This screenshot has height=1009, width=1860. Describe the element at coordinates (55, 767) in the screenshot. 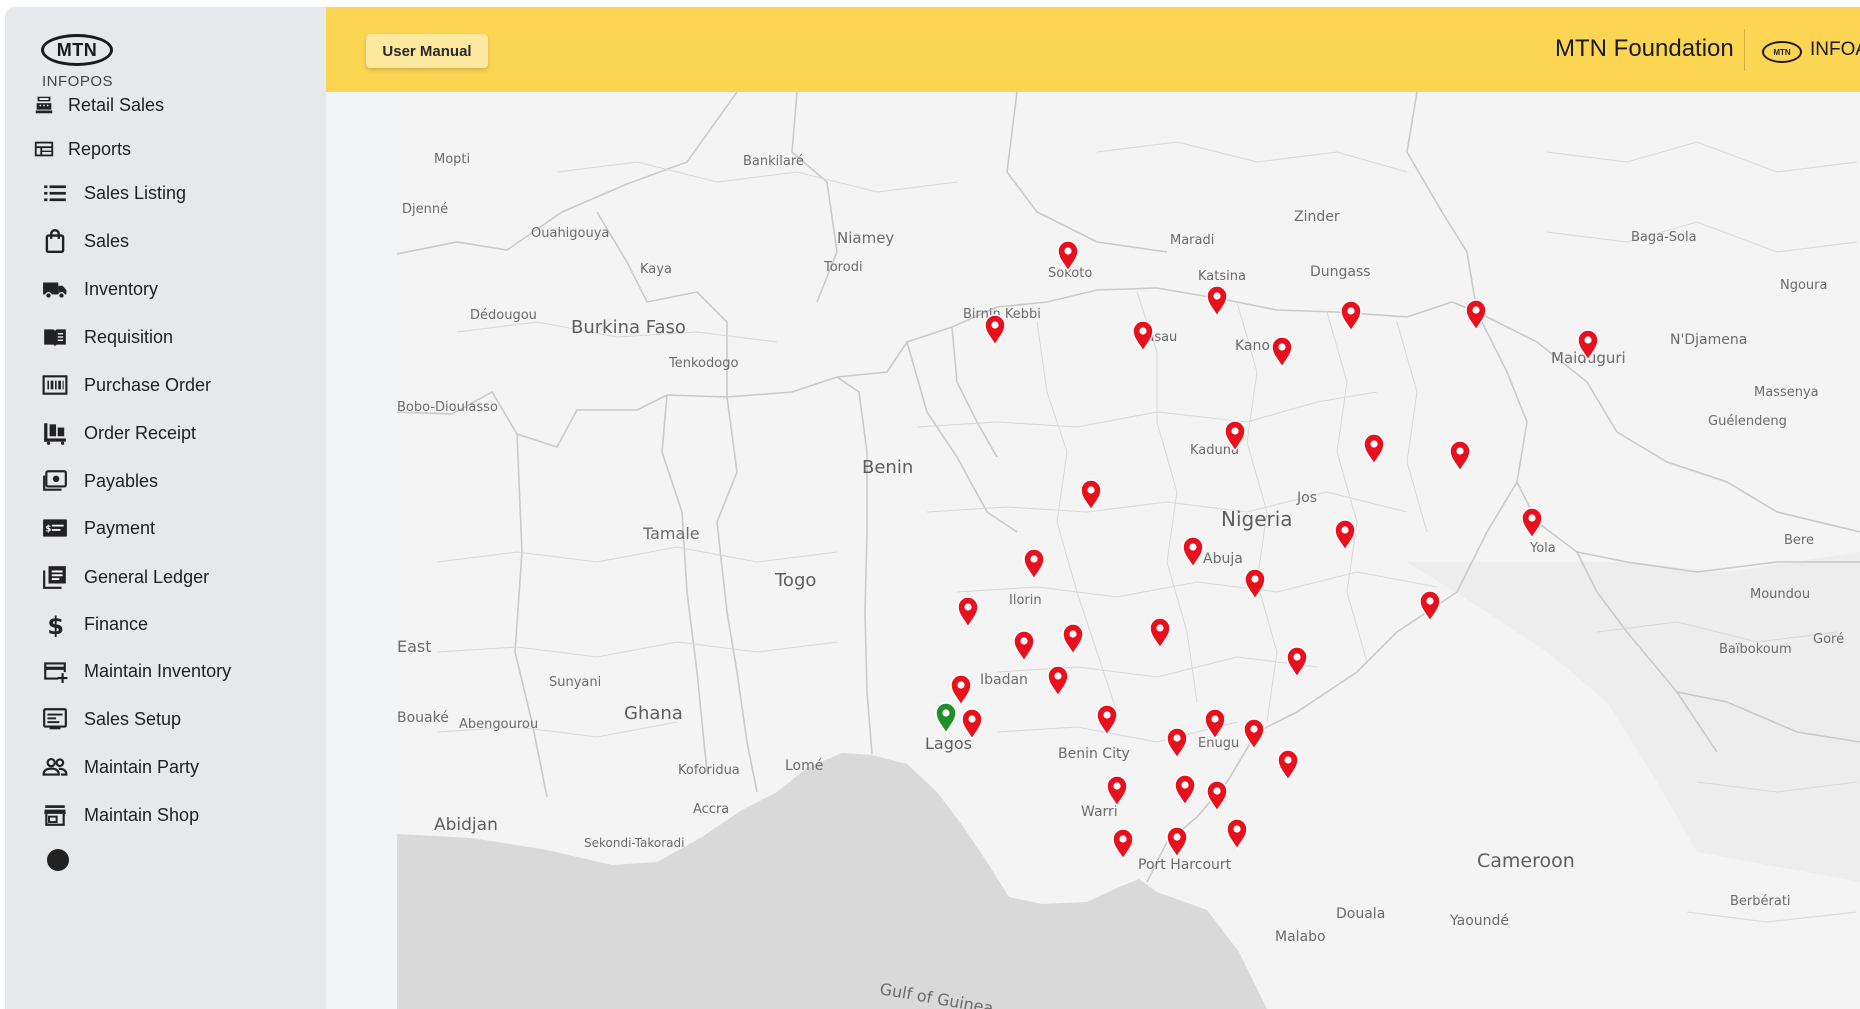

I see `people-icon` at that location.